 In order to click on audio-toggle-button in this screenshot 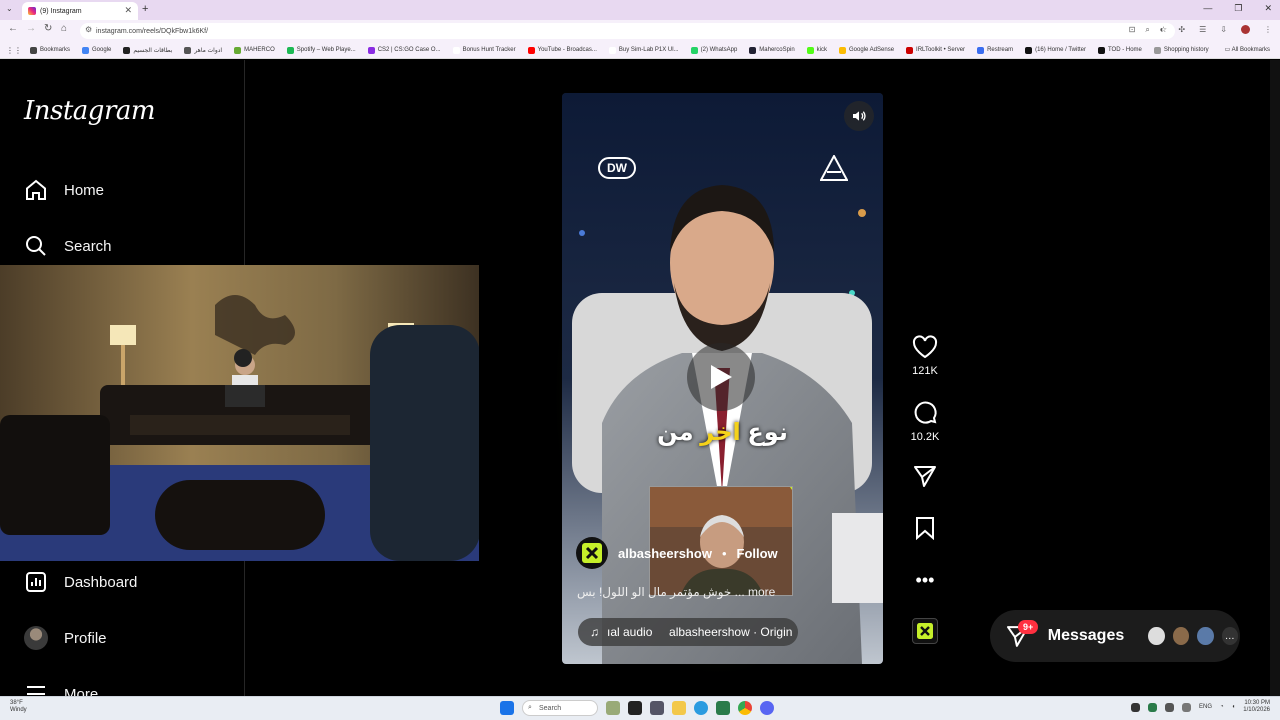, I will do `click(859, 116)`.